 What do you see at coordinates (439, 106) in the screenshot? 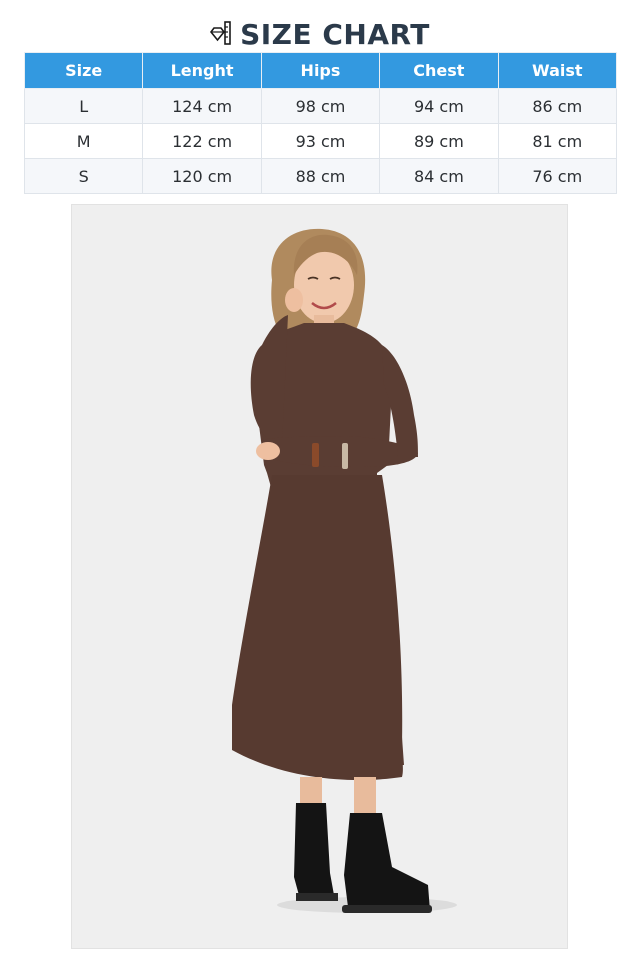
I see `cell-chest: 94 cm` at bounding box center [439, 106].